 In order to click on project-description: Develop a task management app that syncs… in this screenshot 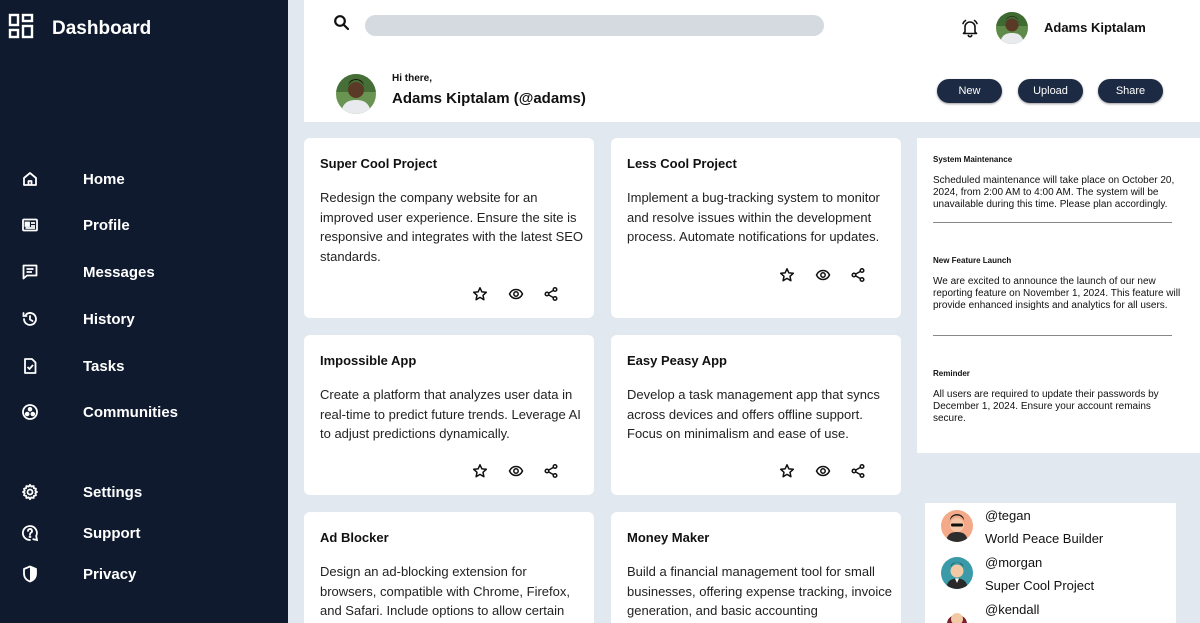, I will do `click(753, 414)`.